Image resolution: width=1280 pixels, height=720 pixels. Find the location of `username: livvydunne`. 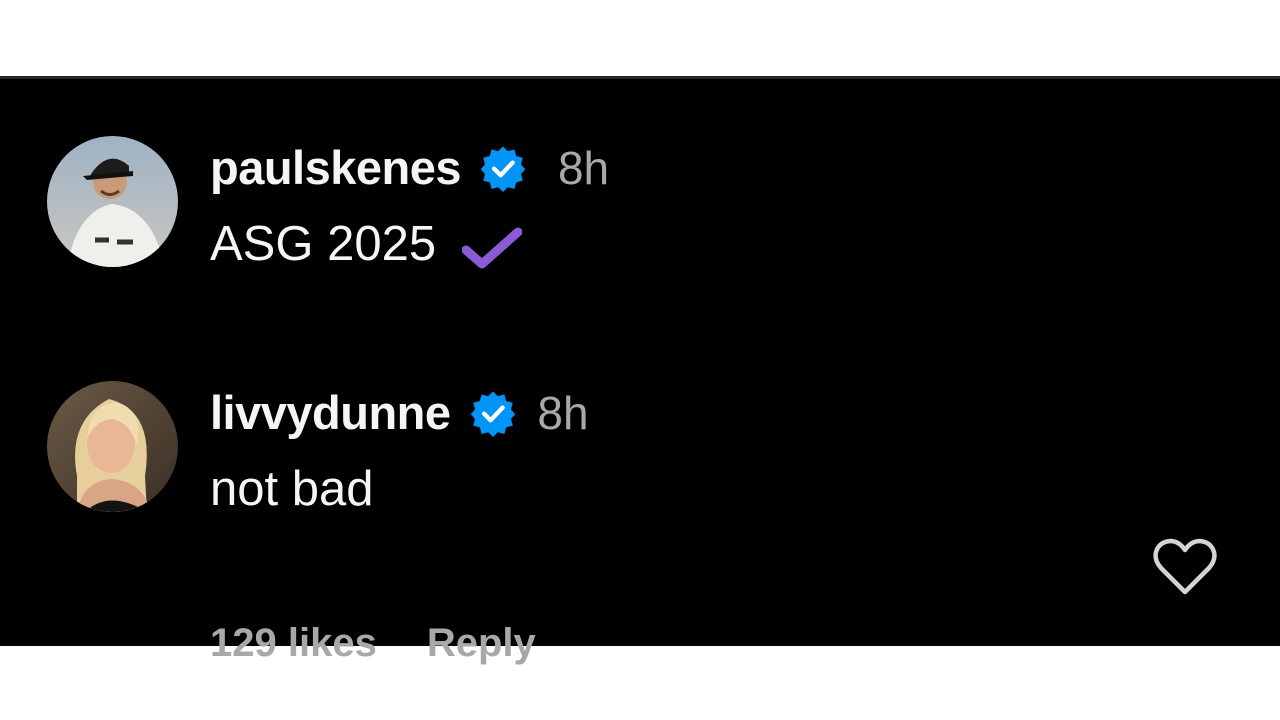

username: livvydunne is located at coordinates (330, 412).